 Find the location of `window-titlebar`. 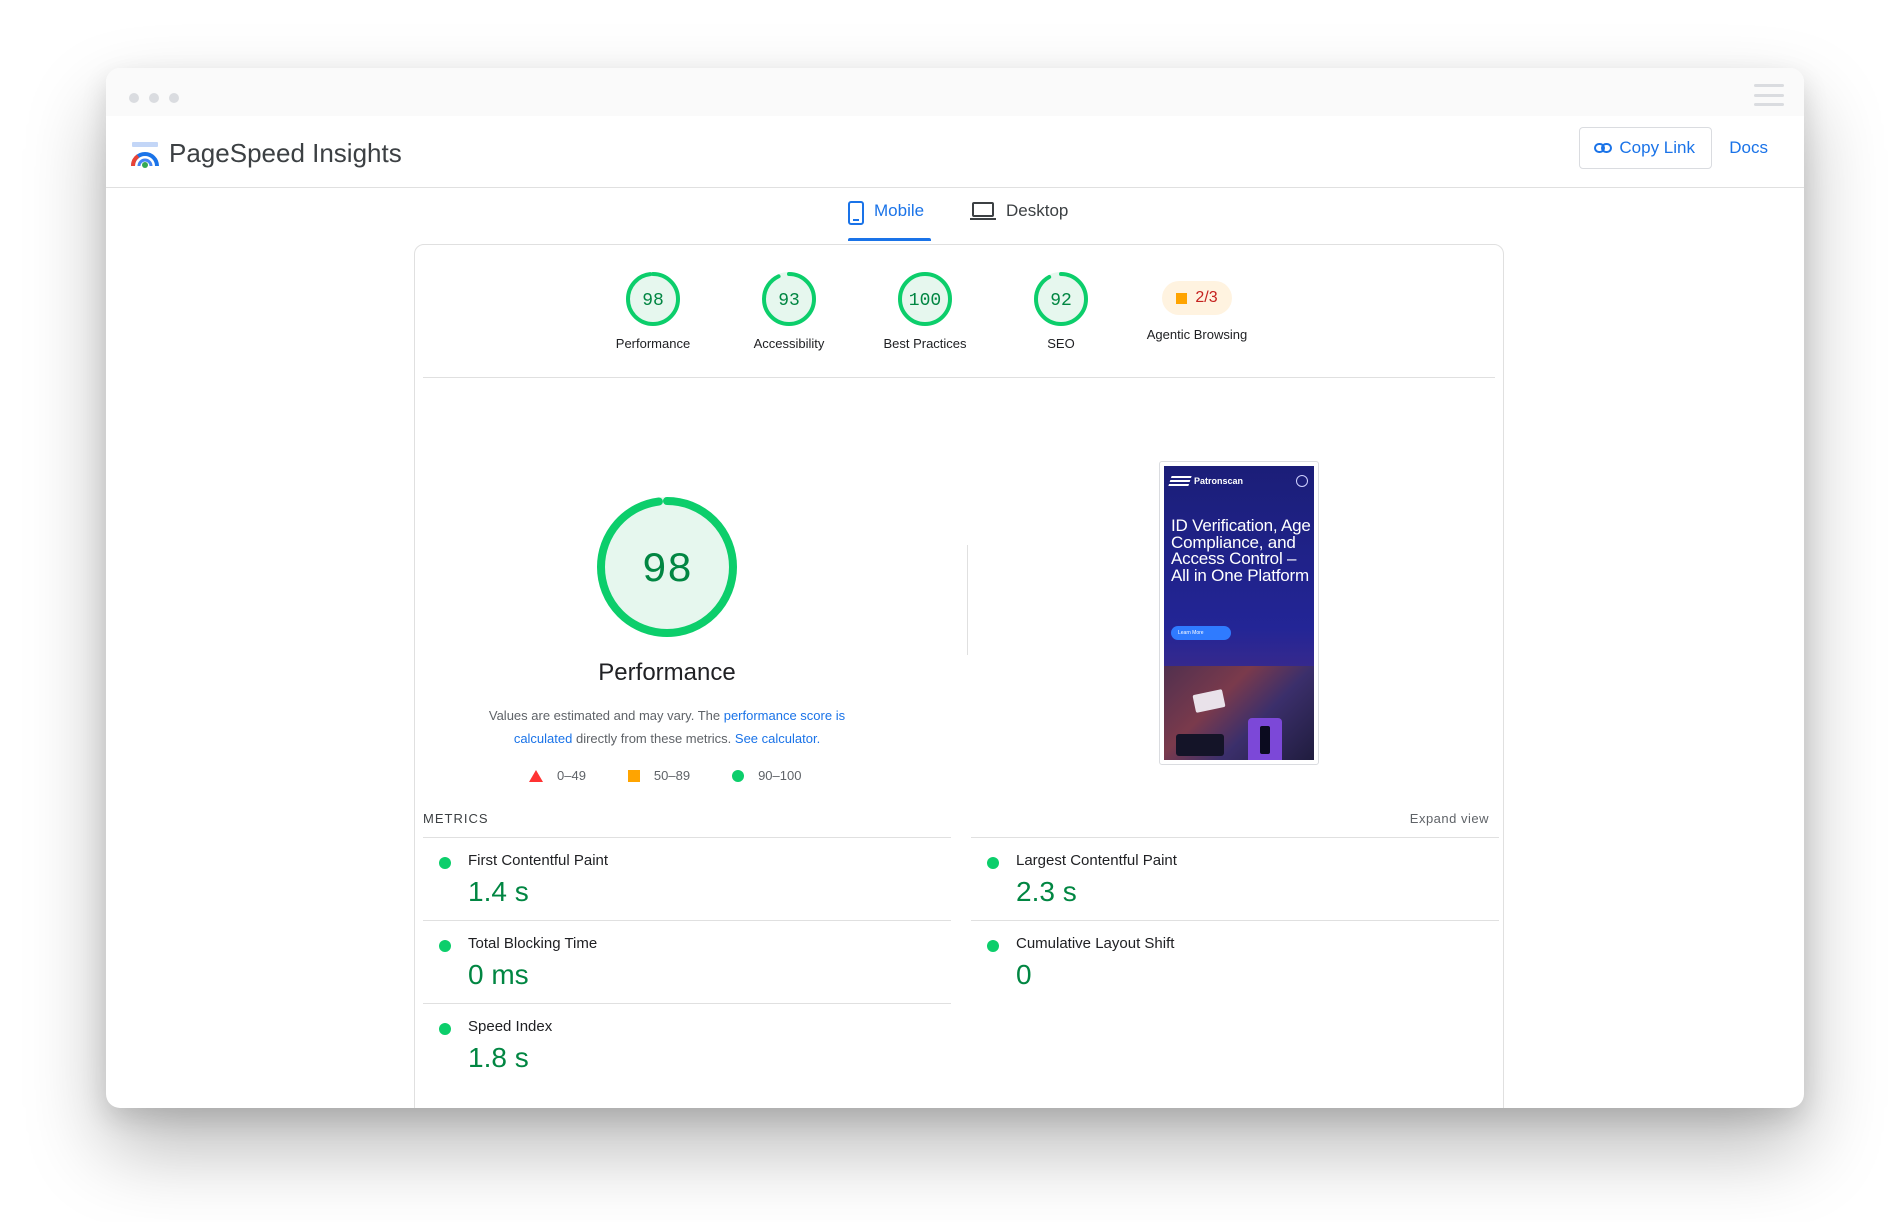

window-titlebar is located at coordinates (955, 92).